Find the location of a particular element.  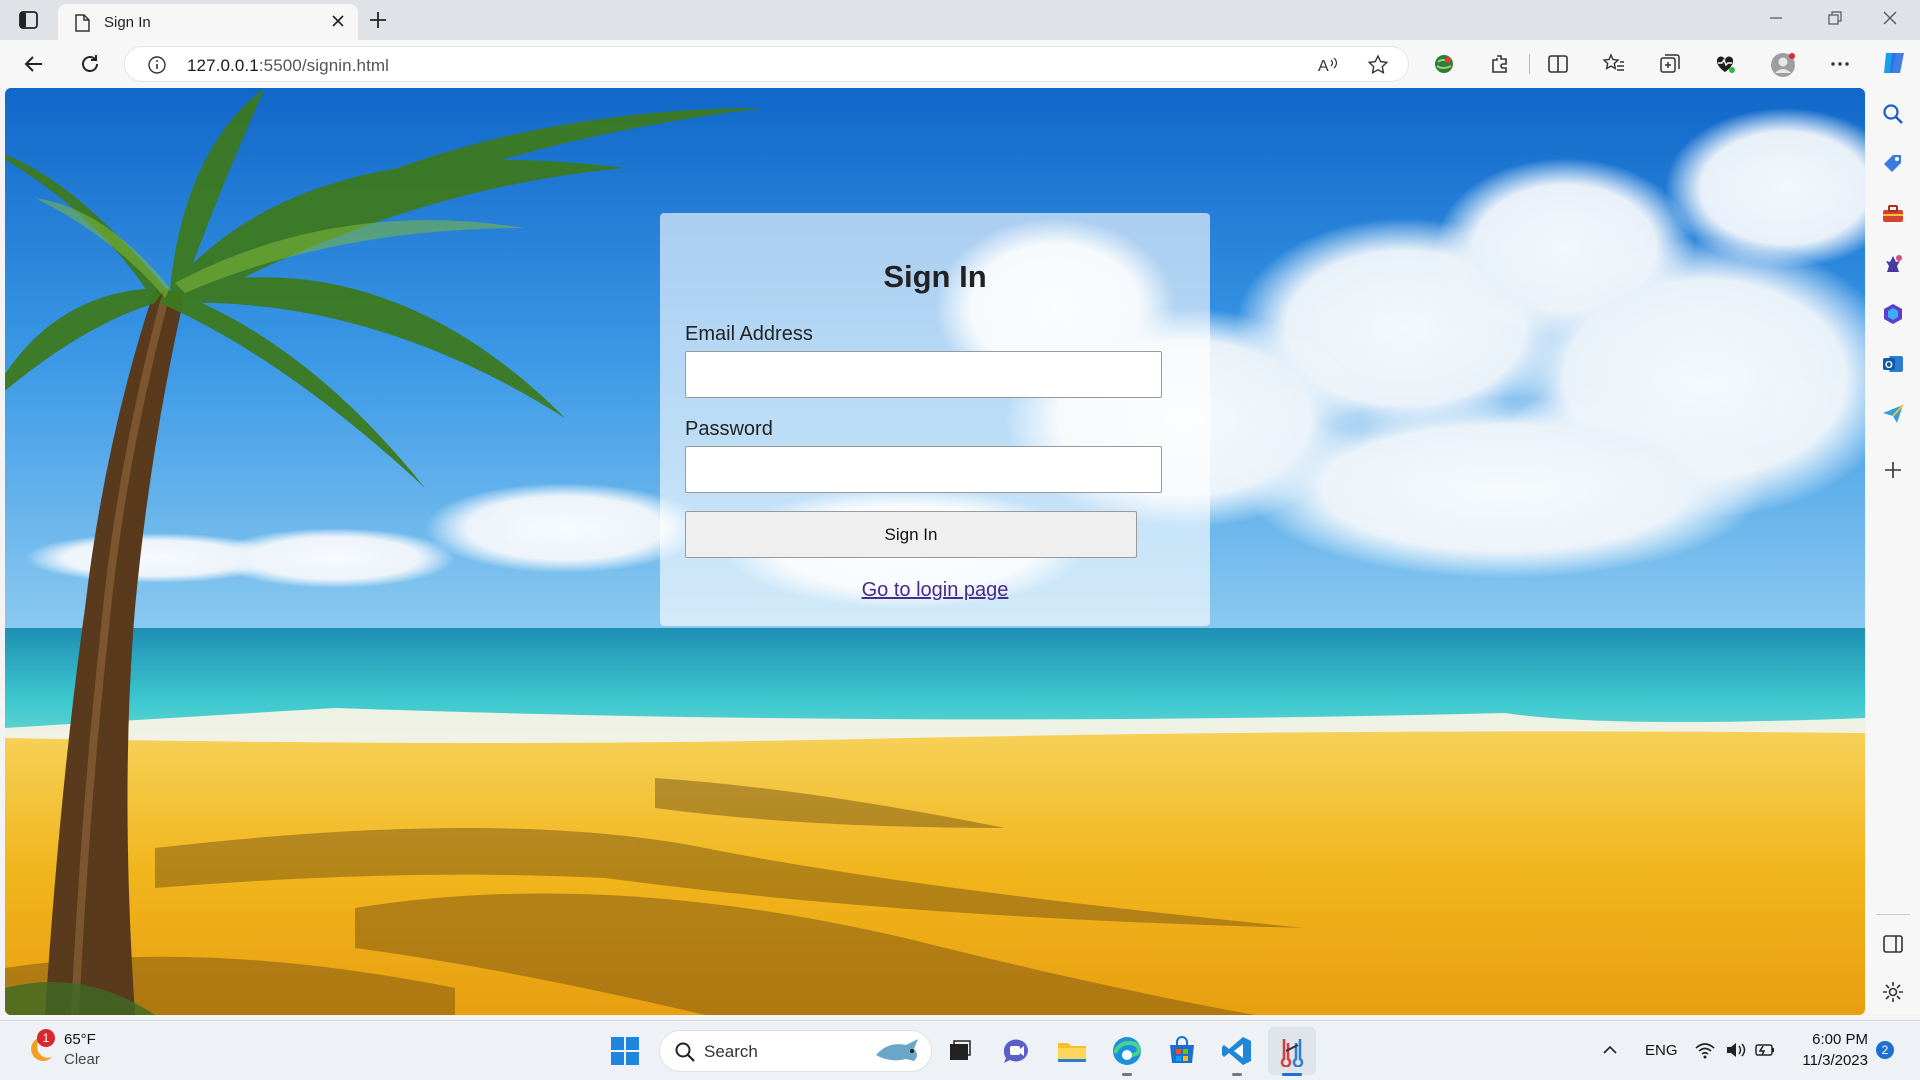

edge-sidebar: O is located at coordinates (1893, 551).